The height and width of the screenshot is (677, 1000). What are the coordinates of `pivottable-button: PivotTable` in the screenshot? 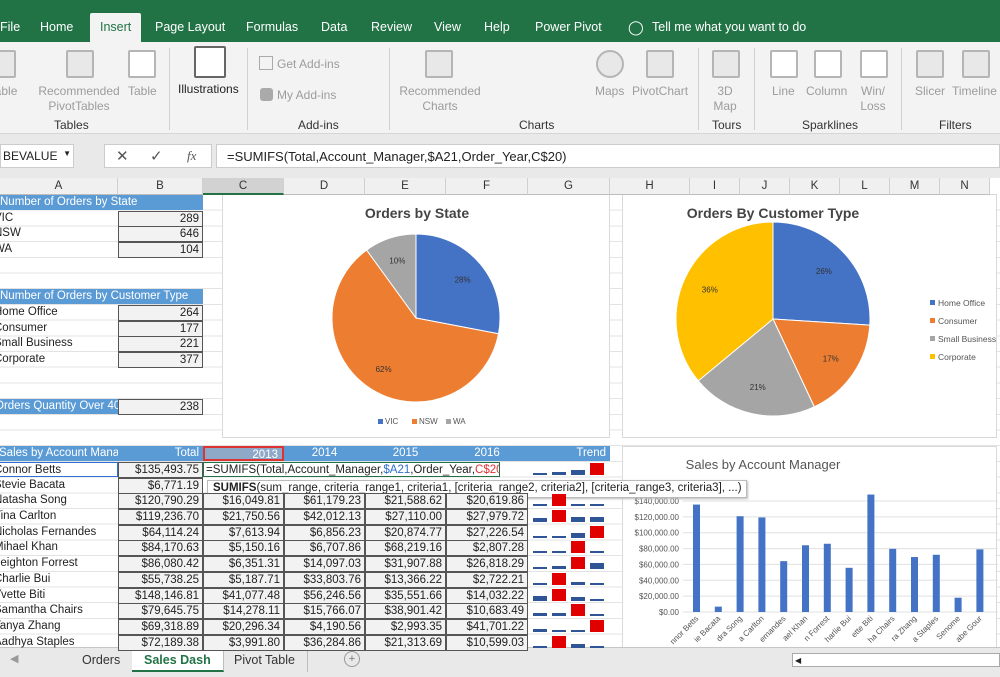 It's located at (8, 91).